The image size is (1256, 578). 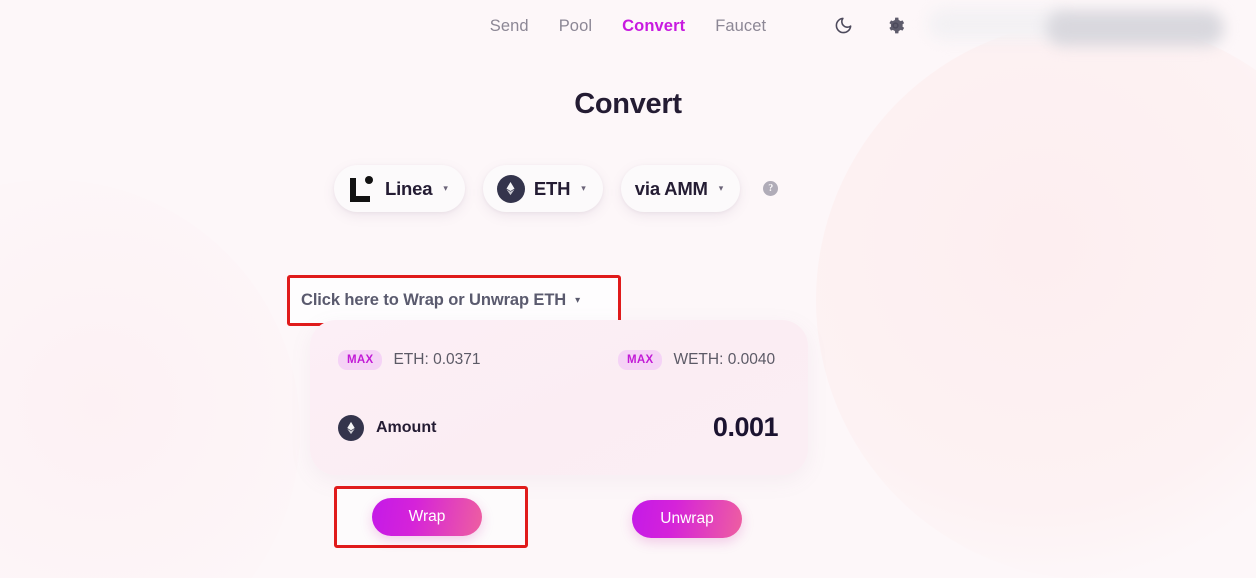 I want to click on nav-item-send: Send, so click(x=509, y=26).